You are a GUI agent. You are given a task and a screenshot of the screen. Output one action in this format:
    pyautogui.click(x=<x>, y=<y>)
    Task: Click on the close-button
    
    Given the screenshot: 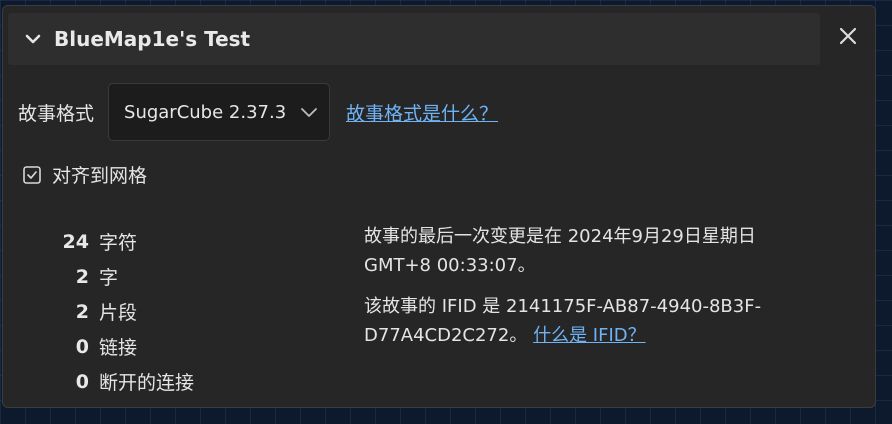 What is the action you would take?
    pyautogui.click(x=848, y=36)
    